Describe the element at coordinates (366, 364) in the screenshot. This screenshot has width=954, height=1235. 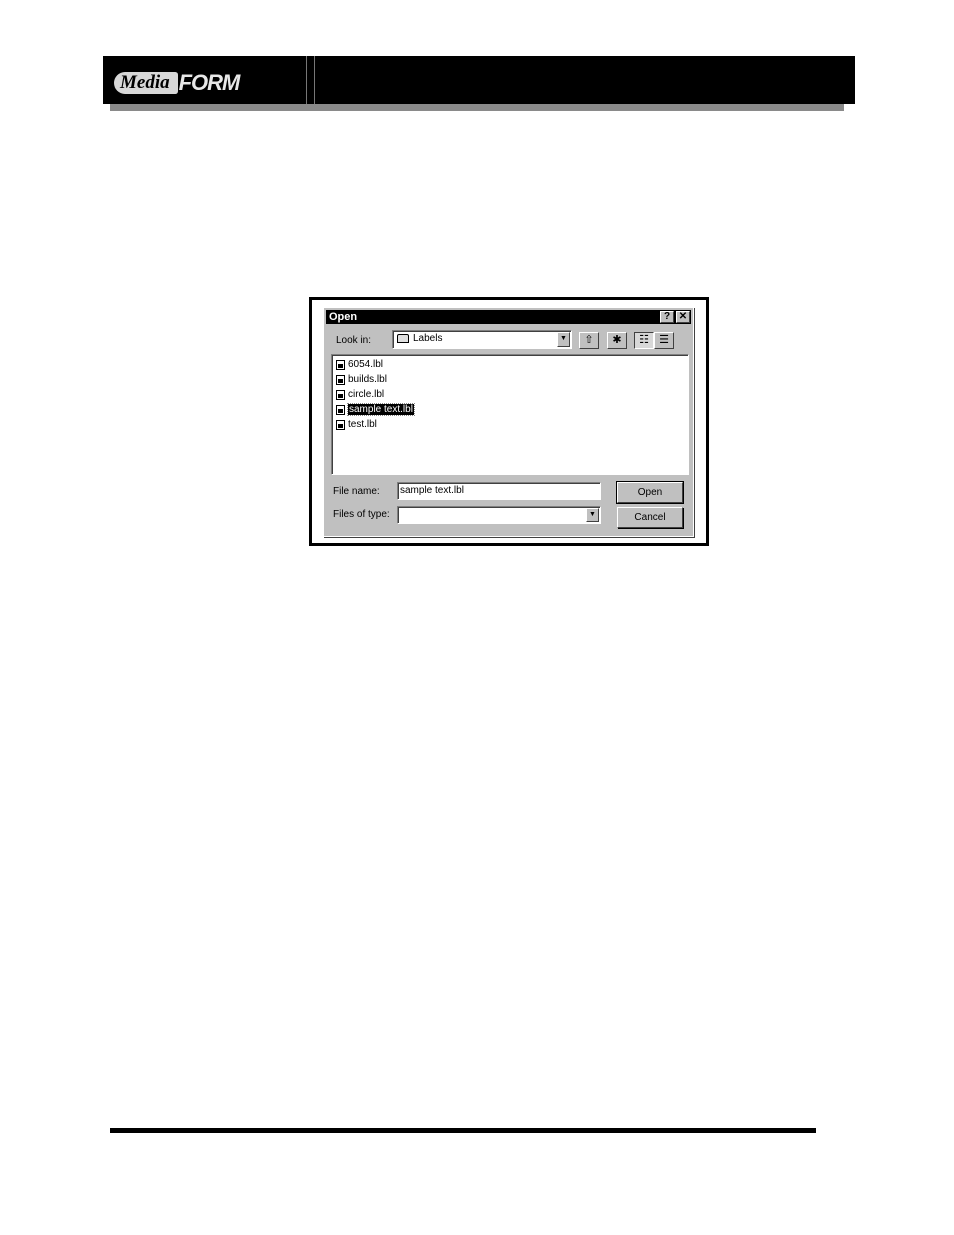
I see `file-name: 6054.lbl` at that location.